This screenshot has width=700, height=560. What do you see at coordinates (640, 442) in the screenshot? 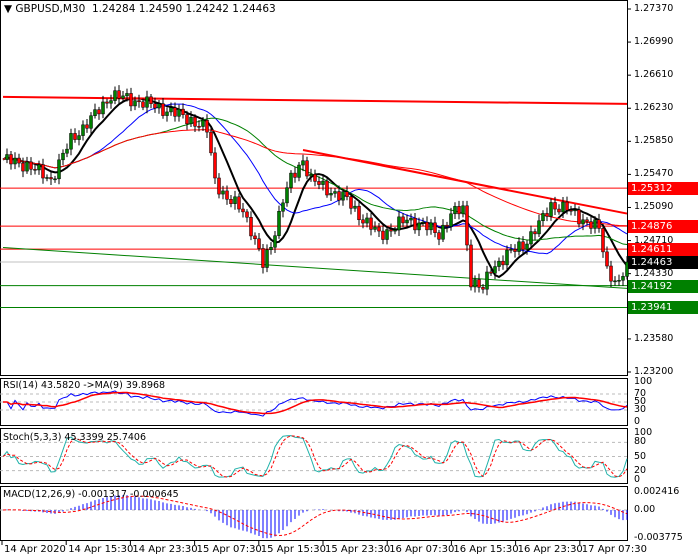
I see `stoch-axis-label: 80` at bounding box center [640, 442].